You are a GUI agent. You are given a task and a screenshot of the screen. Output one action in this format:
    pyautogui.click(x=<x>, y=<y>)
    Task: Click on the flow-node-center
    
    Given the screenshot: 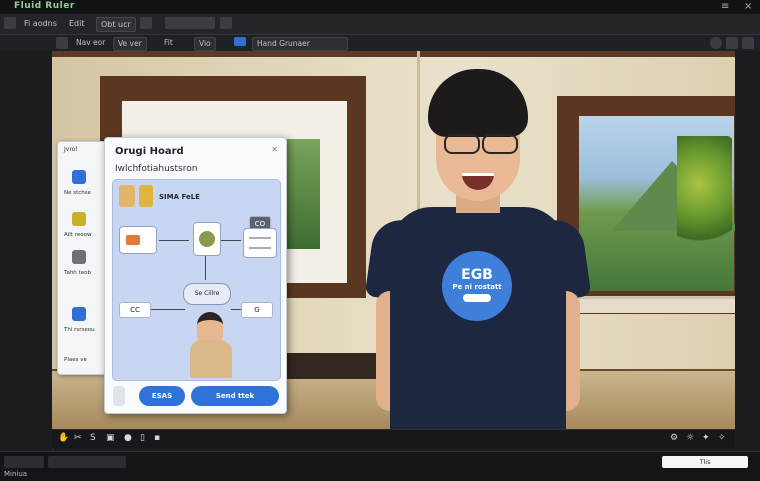 What is the action you would take?
    pyautogui.click(x=207, y=239)
    